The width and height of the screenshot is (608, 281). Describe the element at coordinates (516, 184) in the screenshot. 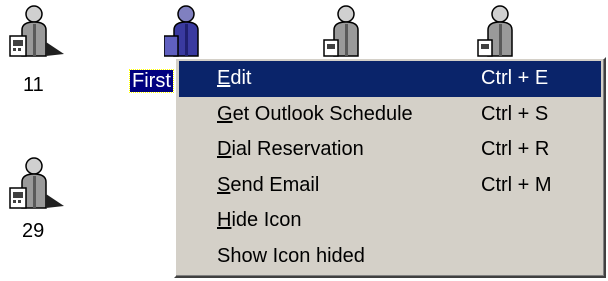

I see `menu-item-shortcut: Ctrl + M` at that location.